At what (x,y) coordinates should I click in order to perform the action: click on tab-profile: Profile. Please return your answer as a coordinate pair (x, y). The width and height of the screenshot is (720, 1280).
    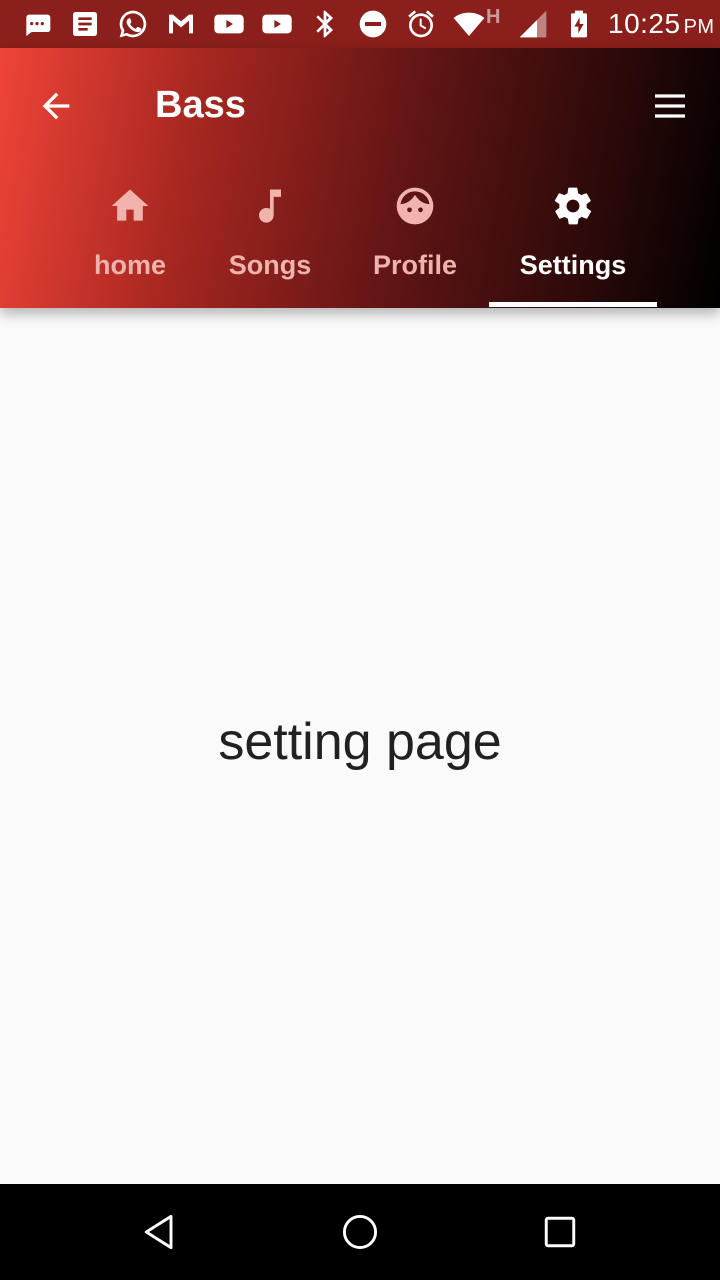
    Looking at the image, I should click on (415, 243).